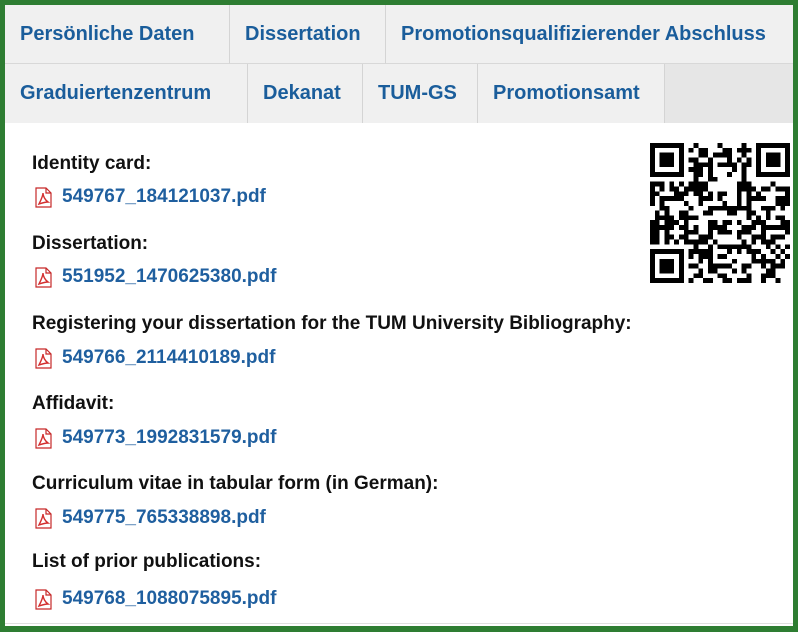  What do you see at coordinates (308, 34) in the screenshot?
I see `tab-dissertation: Dissertation` at bounding box center [308, 34].